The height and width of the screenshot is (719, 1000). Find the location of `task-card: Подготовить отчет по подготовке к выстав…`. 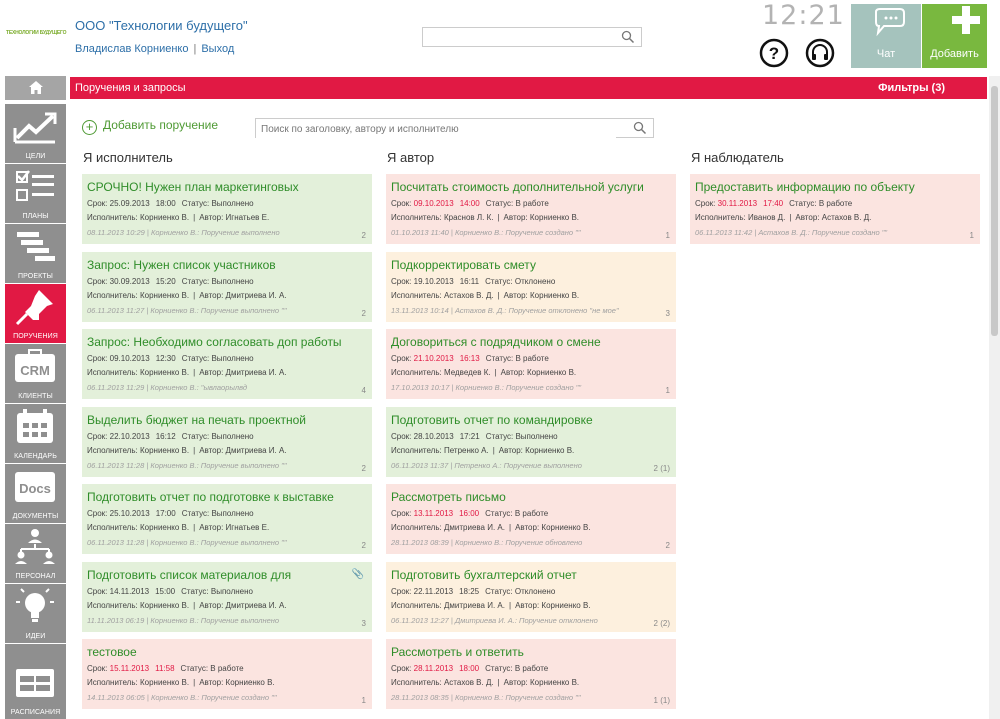

task-card: Подготовить отчет по подготовке к выстав… is located at coordinates (227, 519).